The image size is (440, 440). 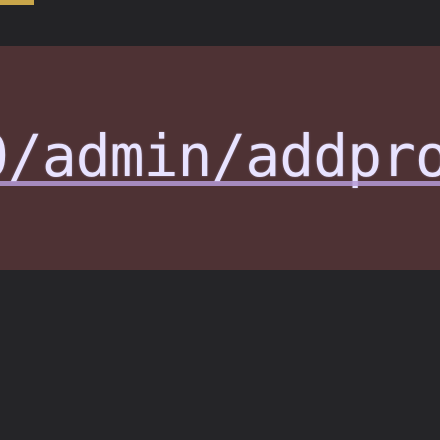 What do you see at coordinates (220, 23) in the screenshot?
I see `editor-top-area` at bounding box center [220, 23].